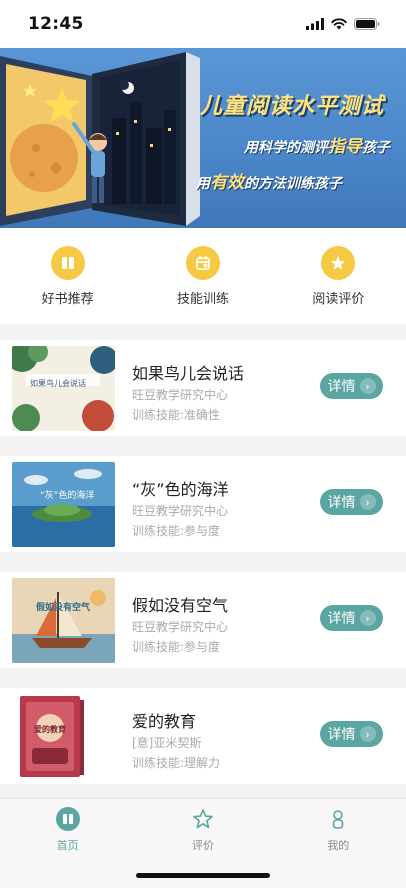 The height and width of the screenshot is (888, 406). I want to click on signal-icon, so click(315, 24).